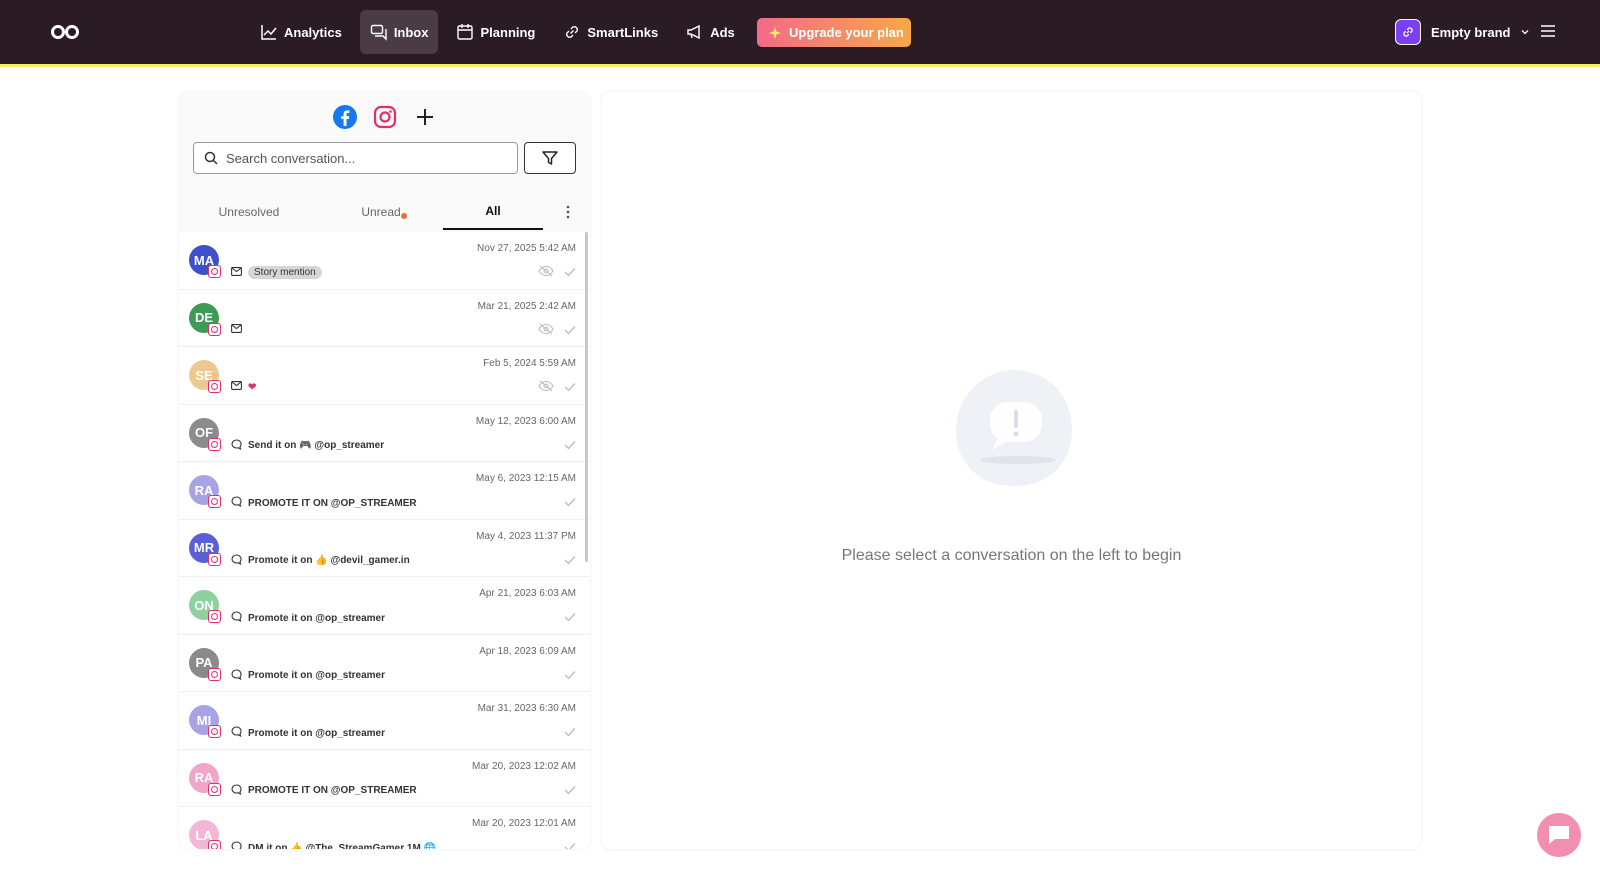 This screenshot has width=1600, height=872. Describe the element at coordinates (332, 790) in the screenshot. I see `preview-text: PROMOTE IT ON @OP_STREAMER` at that location.